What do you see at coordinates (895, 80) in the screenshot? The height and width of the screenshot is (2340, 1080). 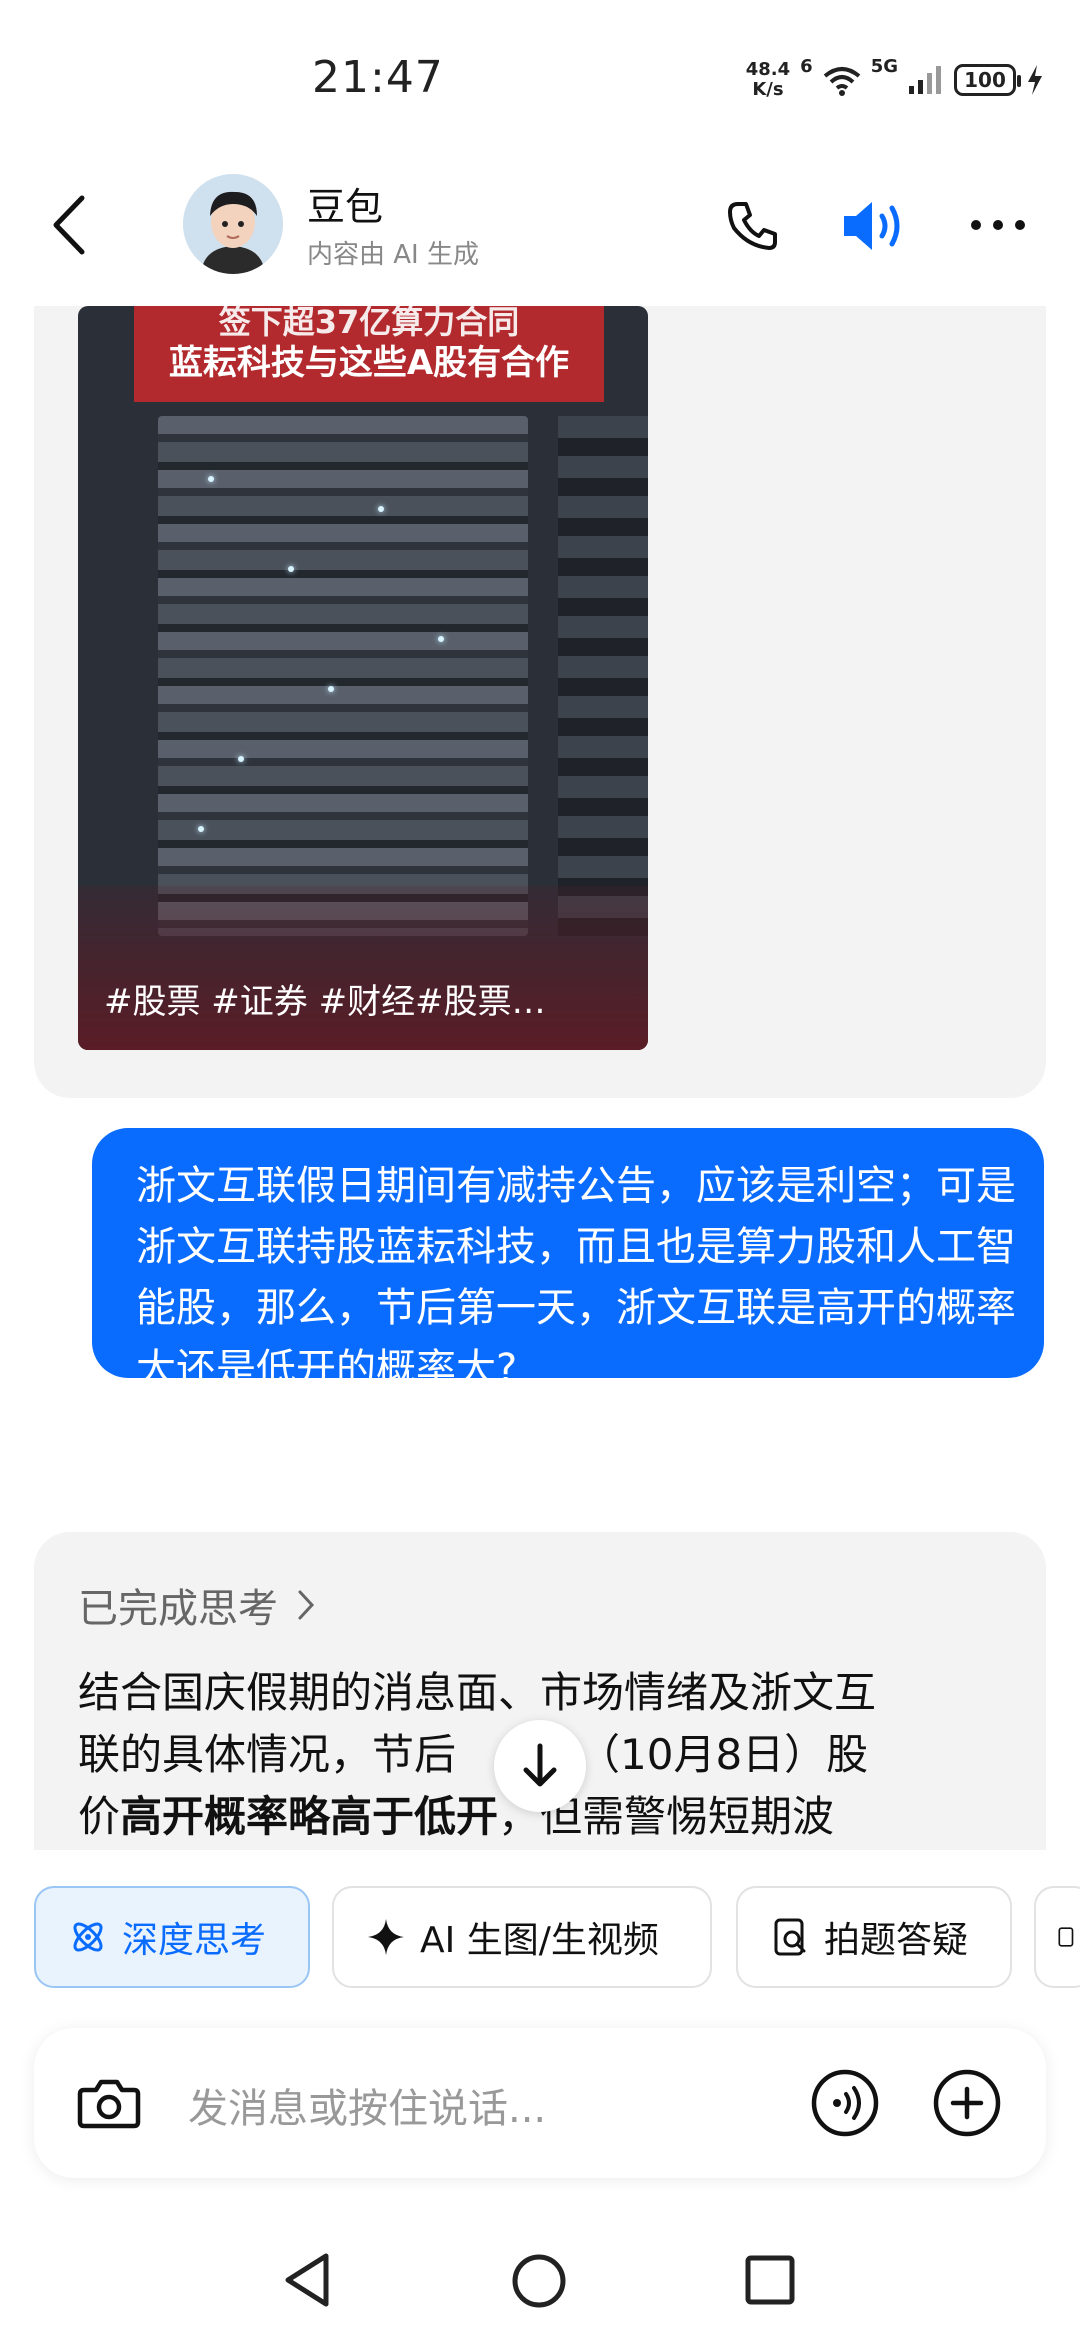 I see `status-icons: 48.4 K/s 6 5G 100` at bounding box center [895, 80].